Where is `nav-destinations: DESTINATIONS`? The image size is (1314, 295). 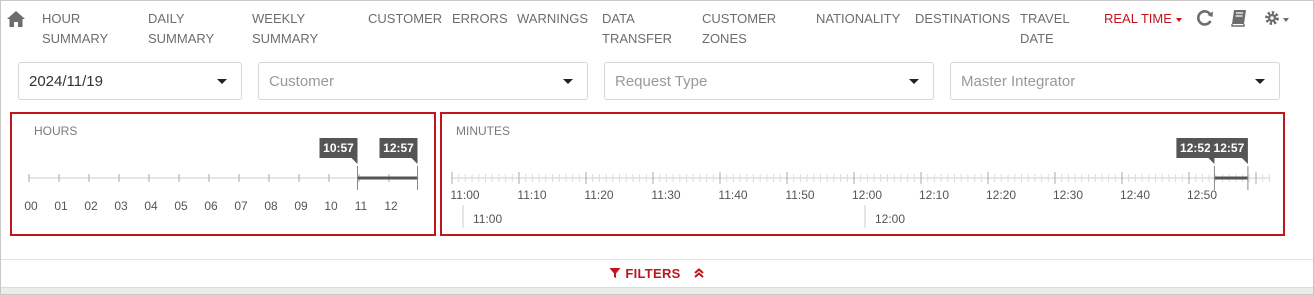
nav-destinations: DESTINATIONS is located at coordinates (962, 19).